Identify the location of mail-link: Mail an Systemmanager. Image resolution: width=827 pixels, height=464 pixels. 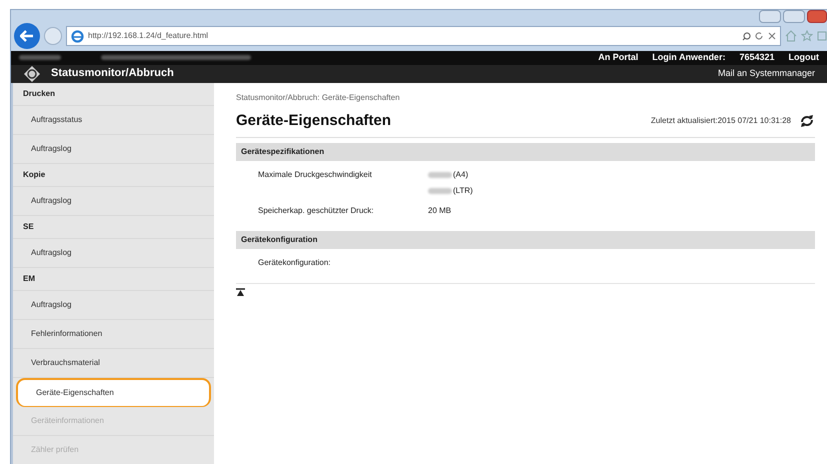
(766, 73).